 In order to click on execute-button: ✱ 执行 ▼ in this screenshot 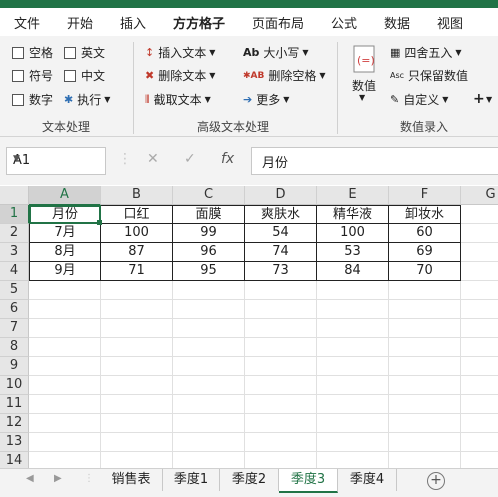, I will do `click(87, 99)`.